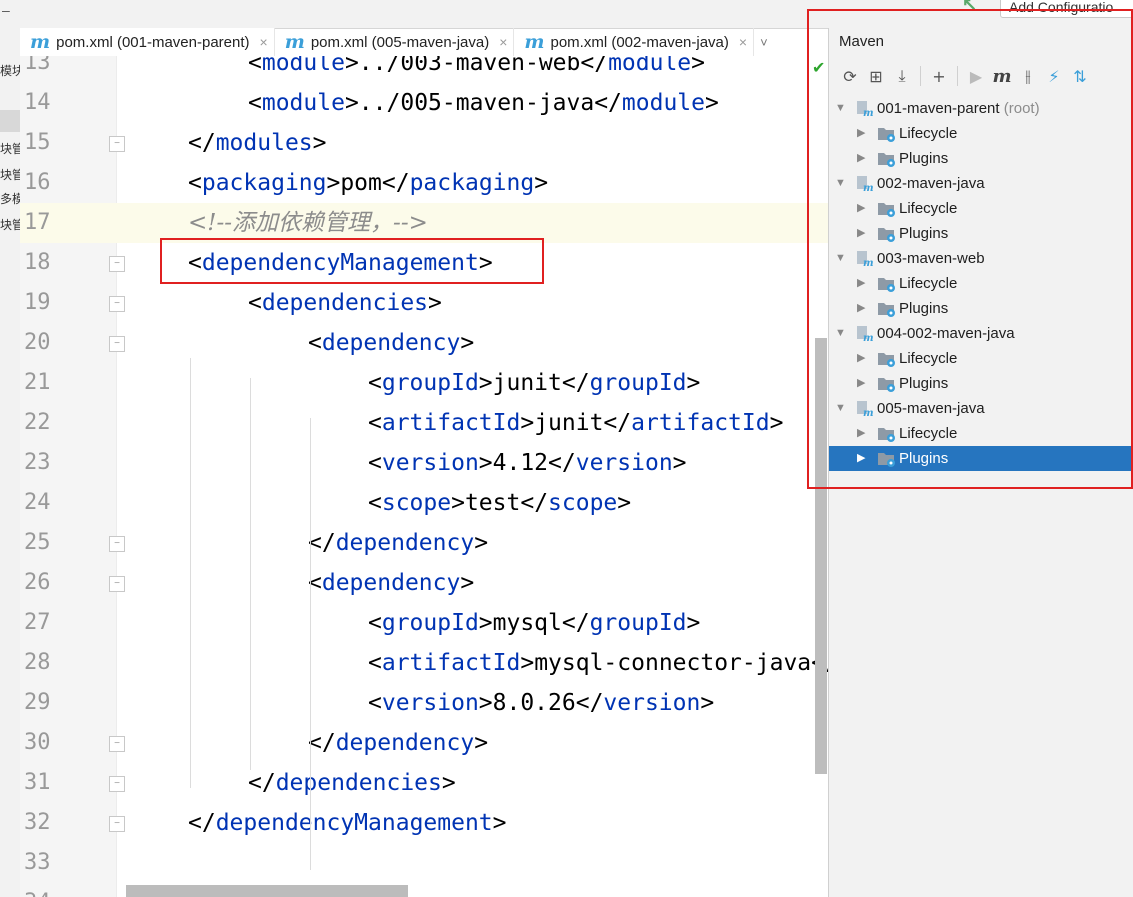 This screenshot has height=897, width=1133. Describe the element at coordinates (764, 42) in the screenshot. I see `tabs-overflow-icon: ˅` at that location.